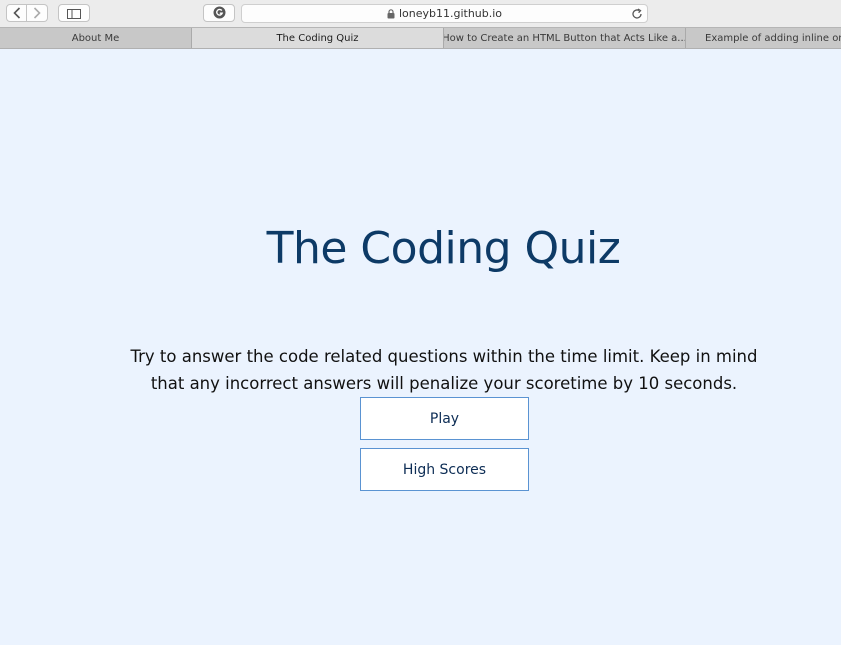 The image size is (841, 645). Describe the element at coordinates (773, 38) in the screenshot. I see `tab-label: Example of adding inline onclick` at that location.